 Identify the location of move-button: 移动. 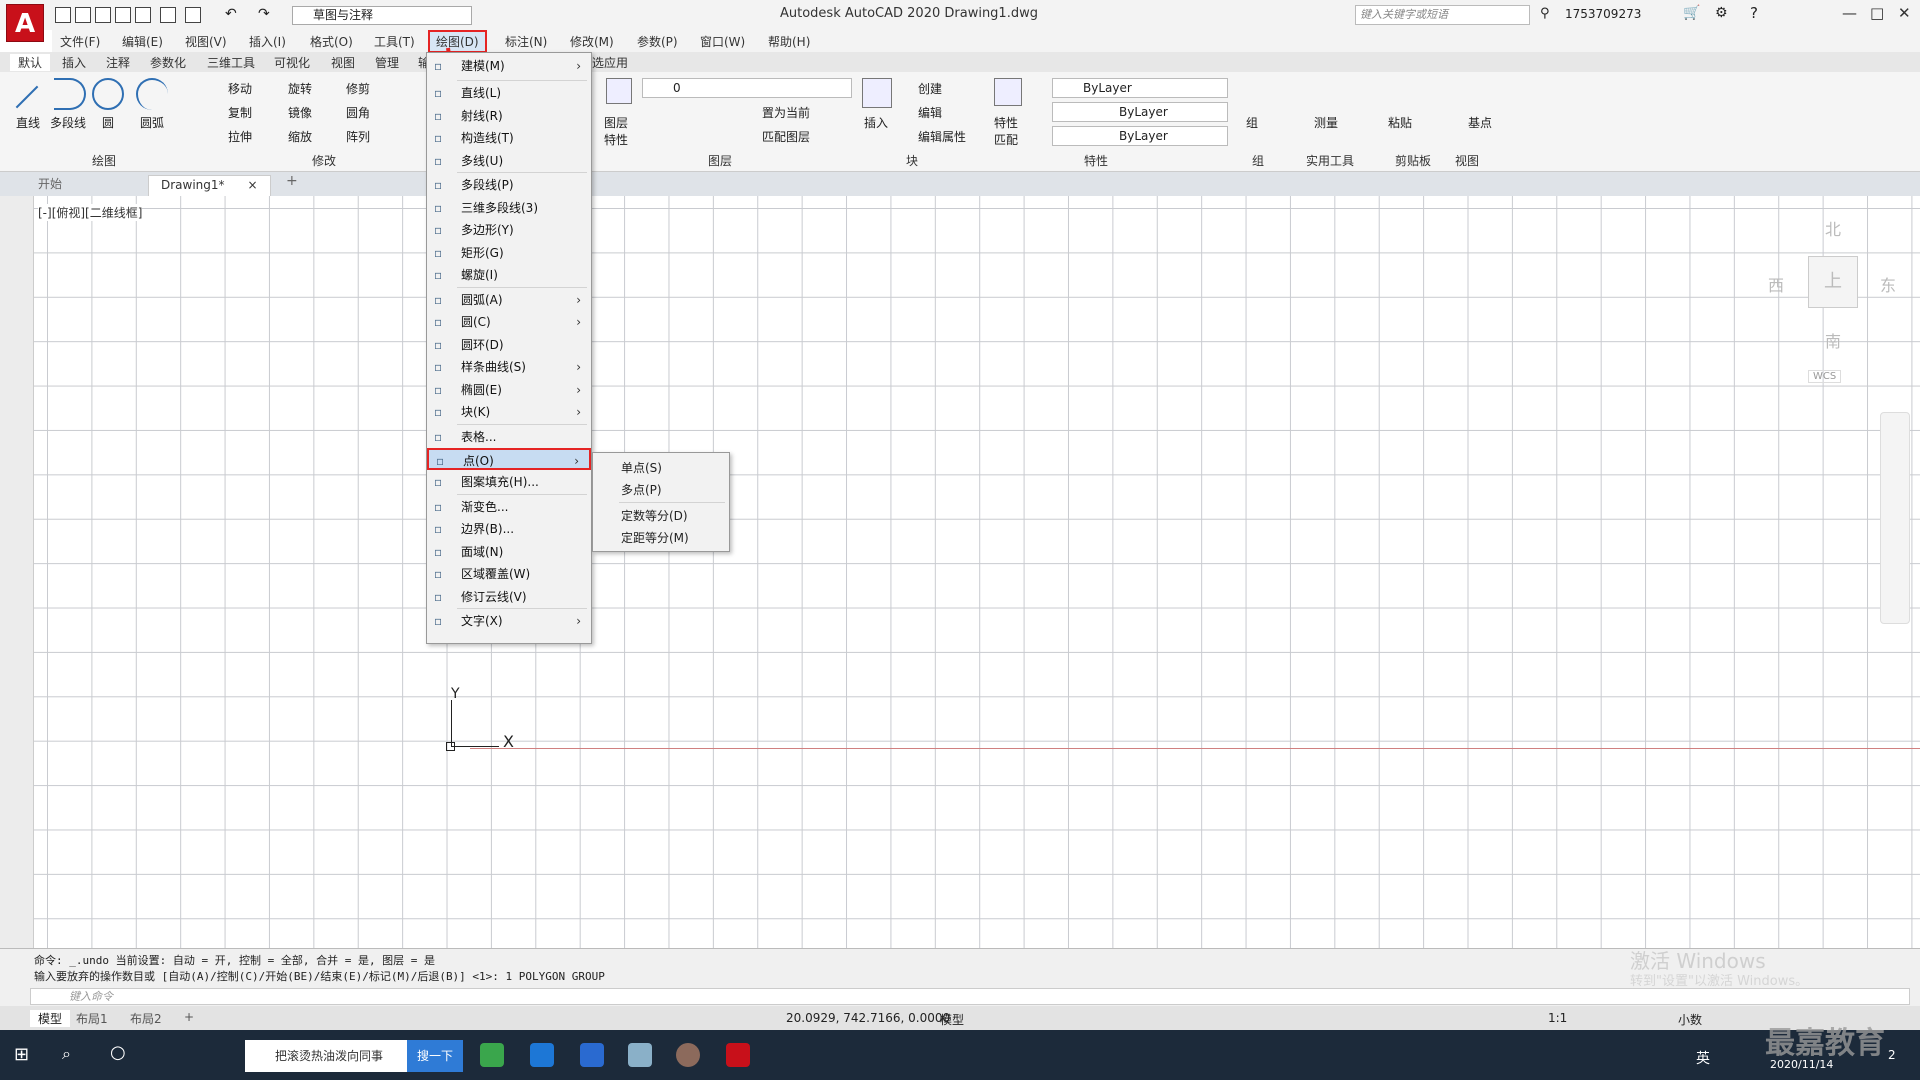
(240, 88).